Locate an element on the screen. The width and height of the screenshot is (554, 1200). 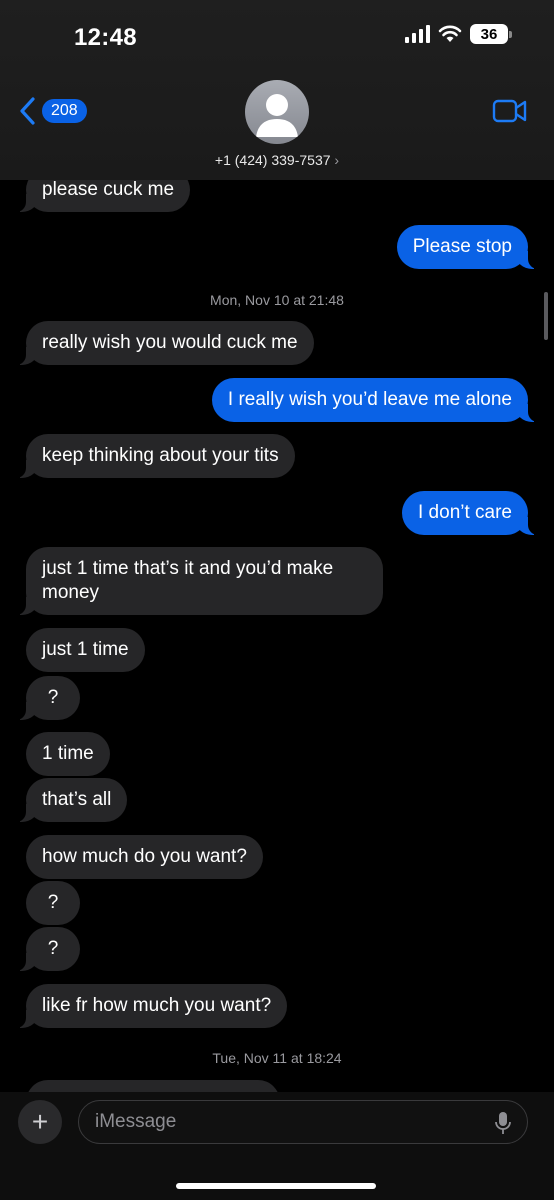
back-button: 208 is located at coordinates (52, 111).